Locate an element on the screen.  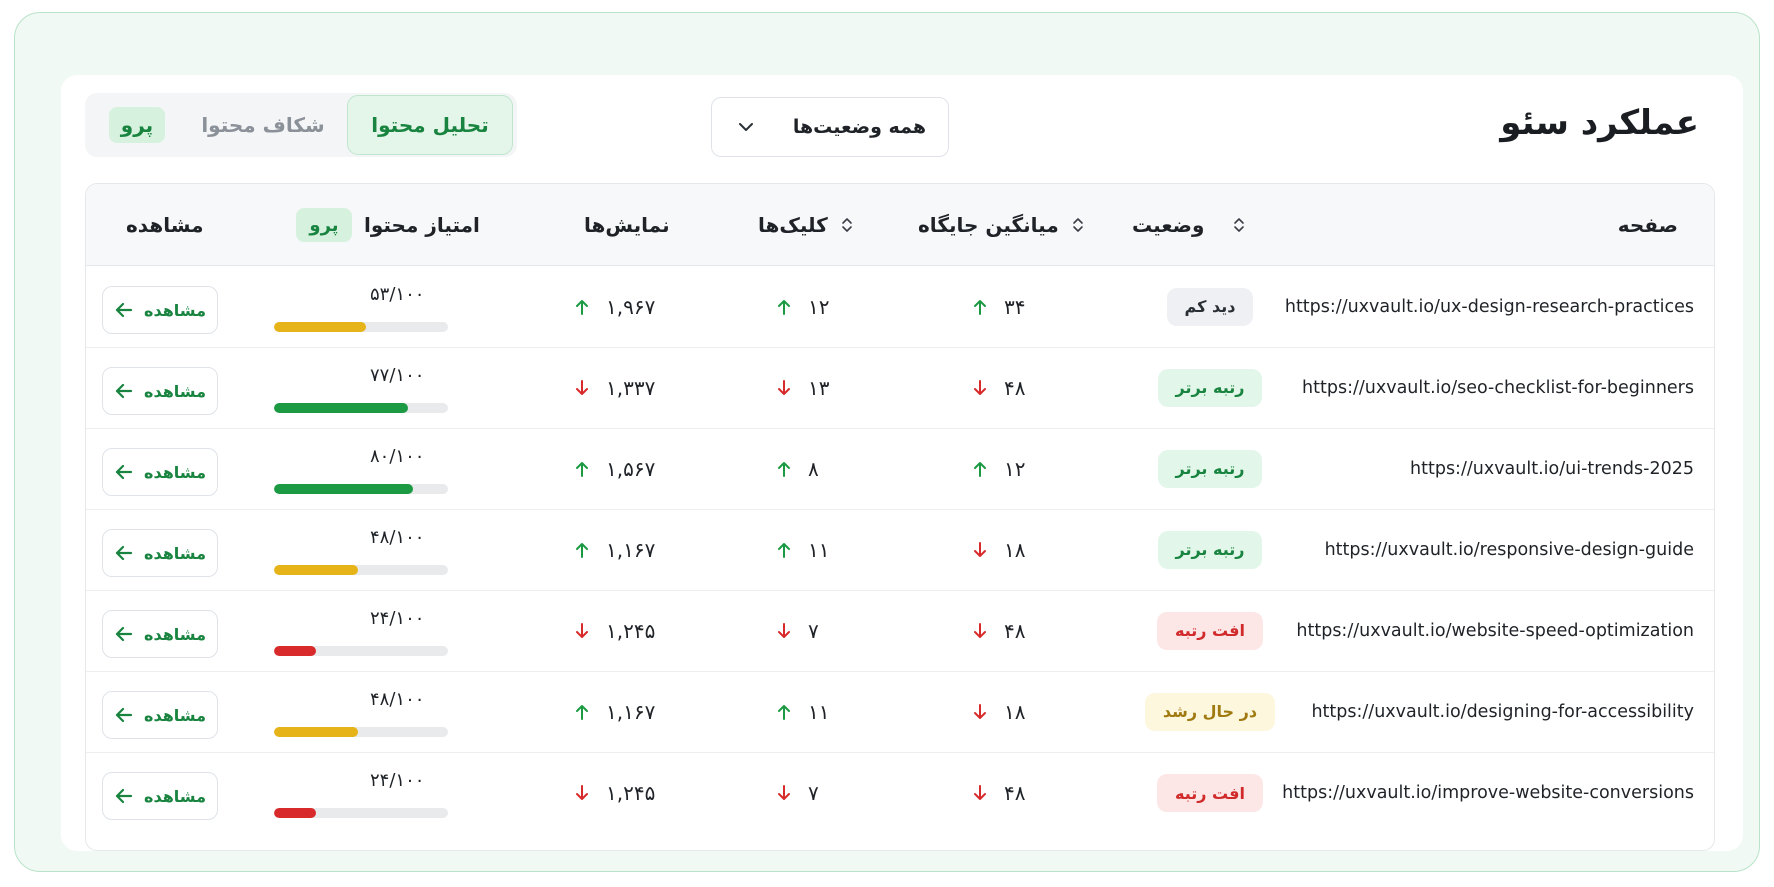
column-label: امتیاز محتوا is located at coordinates (422, 225).